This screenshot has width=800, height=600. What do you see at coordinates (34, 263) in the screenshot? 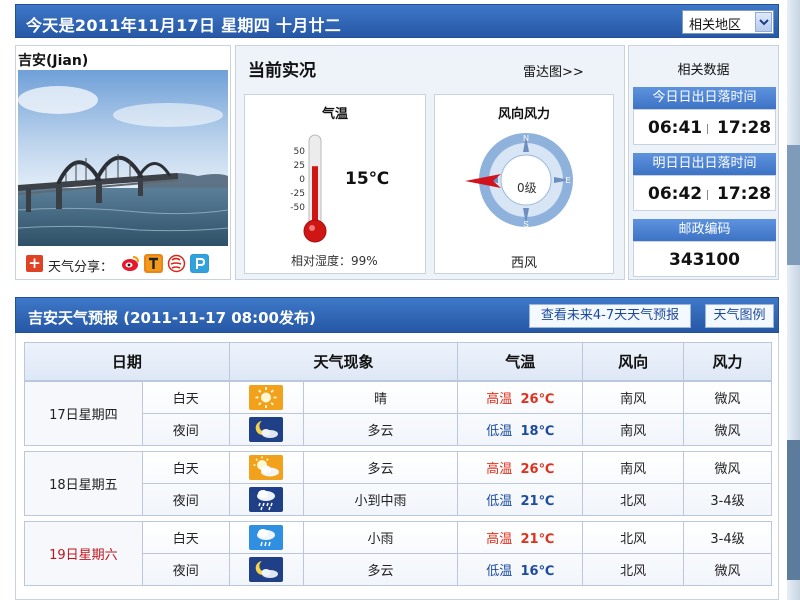
I see `plus-icon: +` at bounding box center [34, 263].